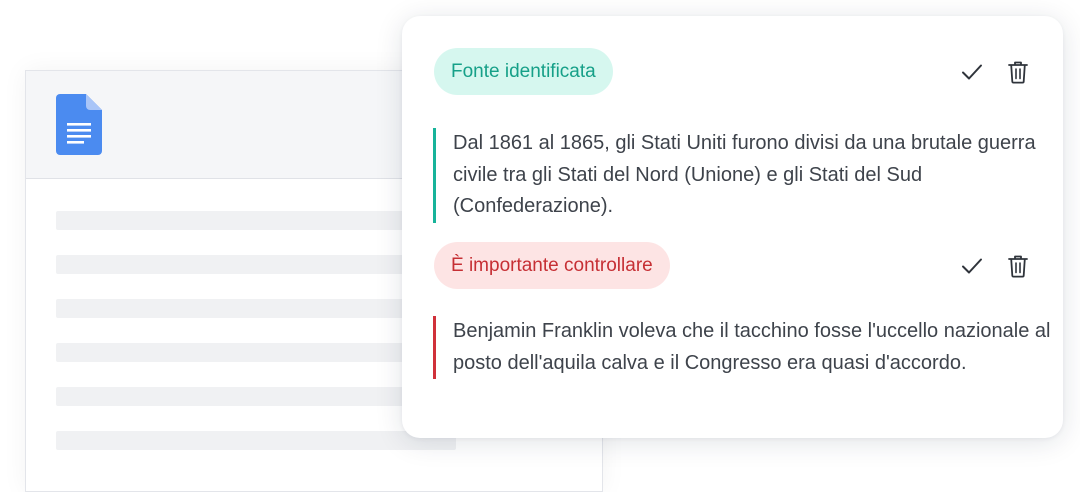  Describe the element at coordinates (552, 265) in the screenshot. I see `status-badge-check-needed: È importante controllare` at that location.